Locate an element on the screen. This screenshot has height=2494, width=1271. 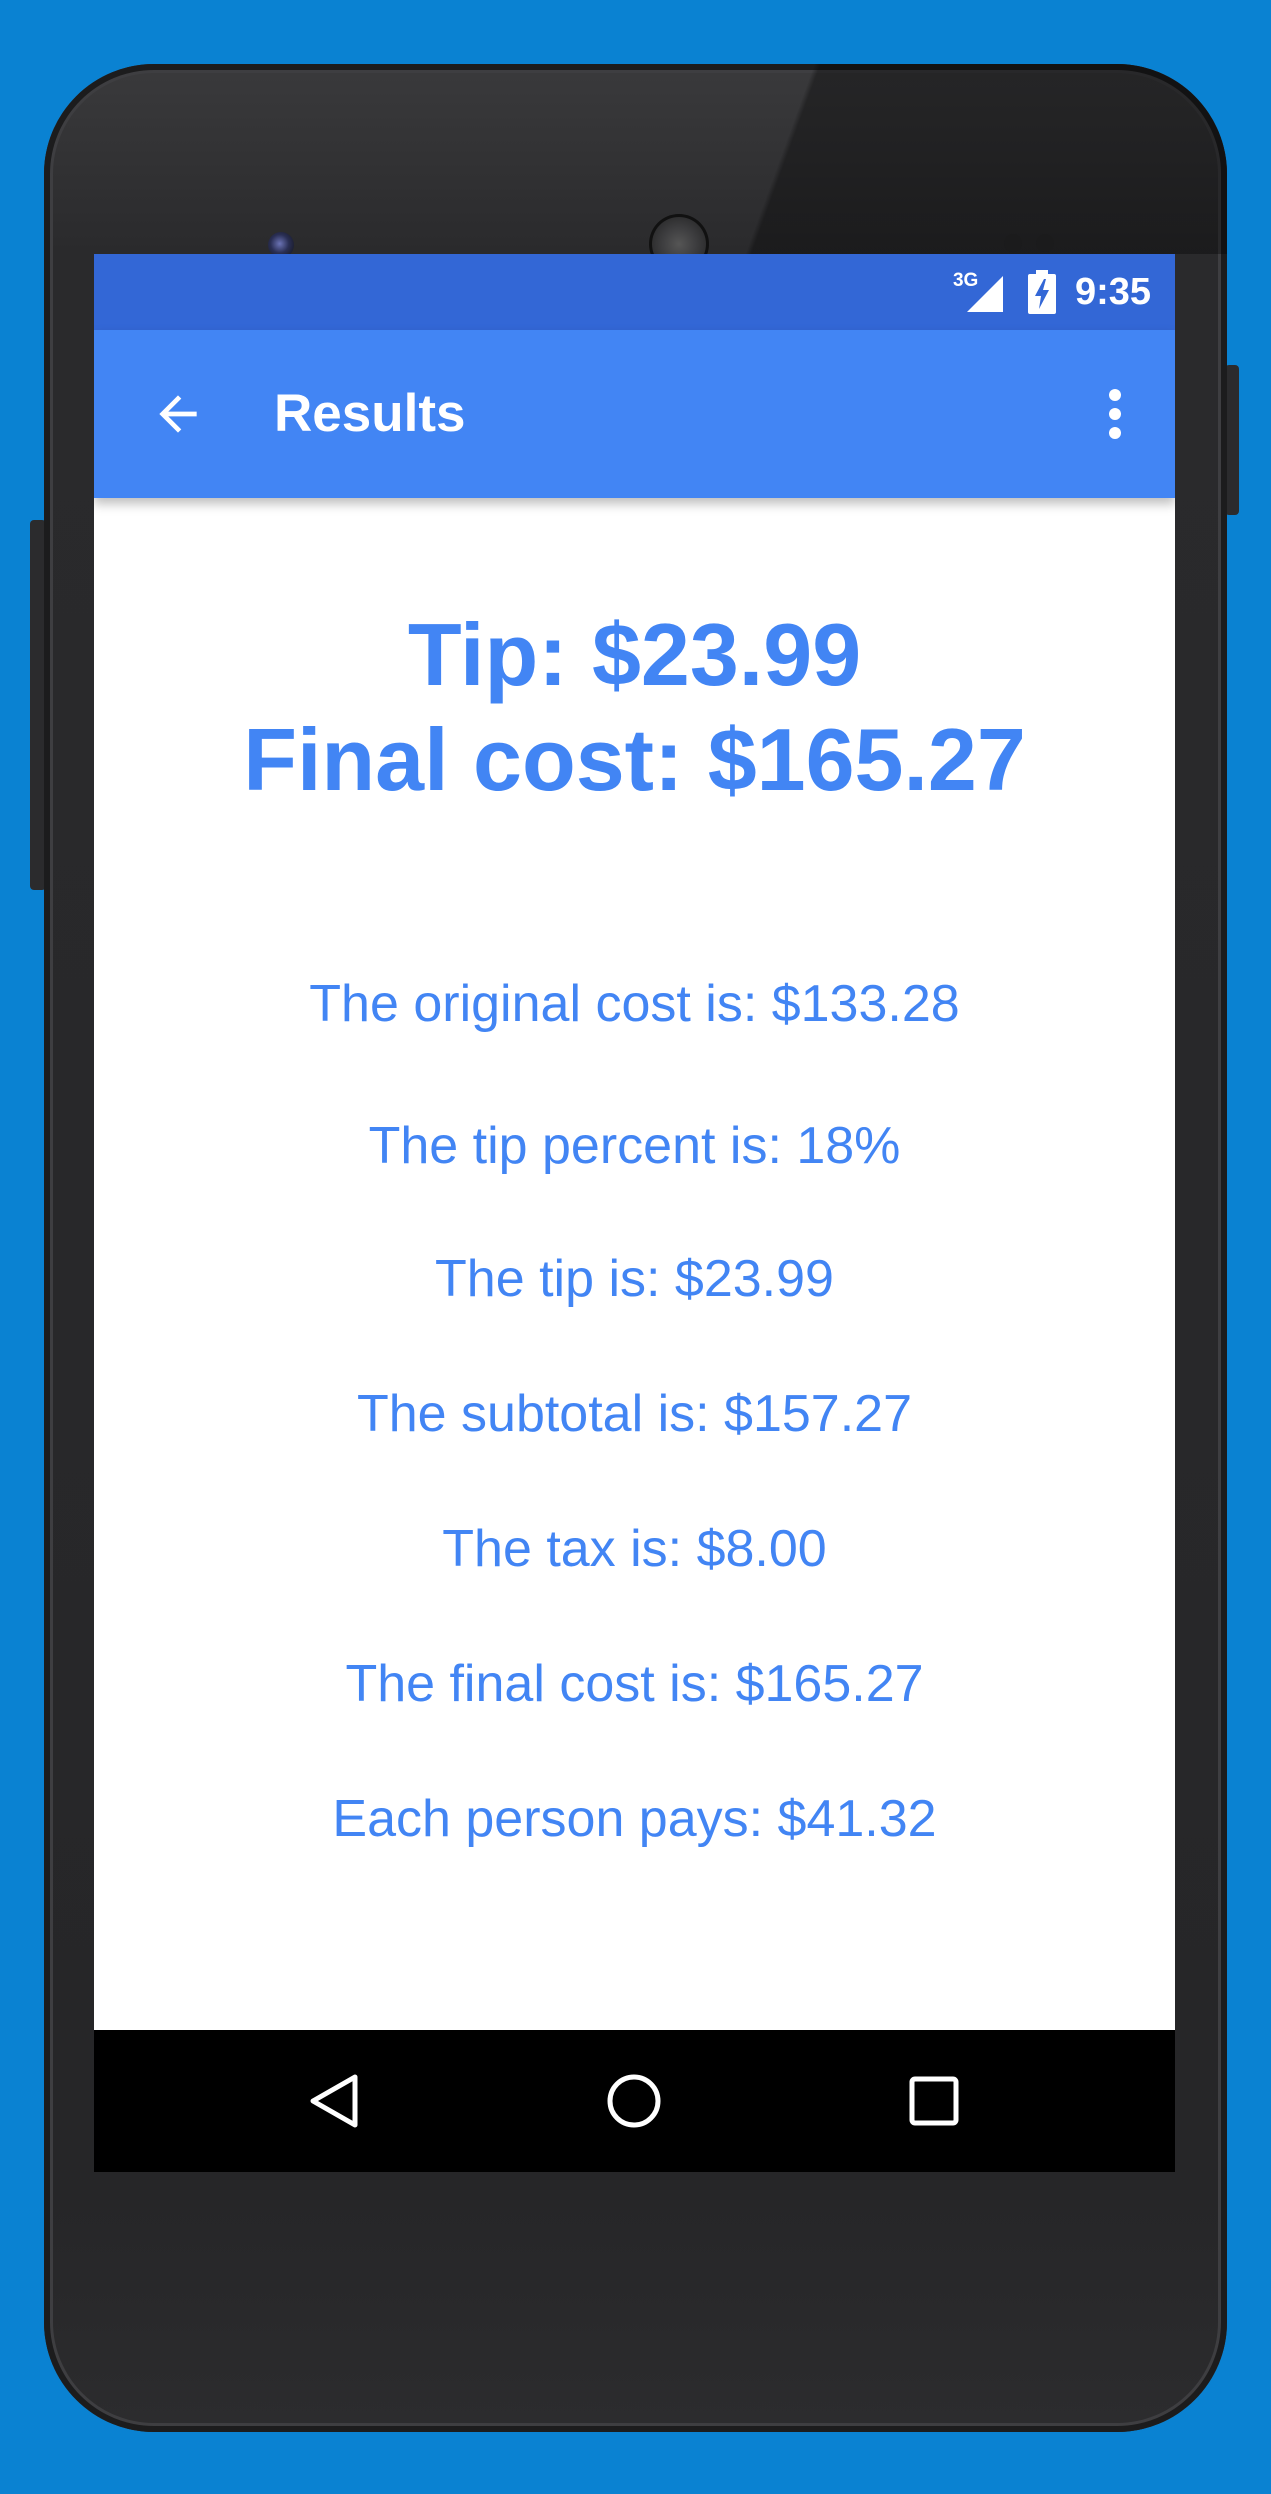
proximity-sensor-icon is located at coordinates (1013, 243).